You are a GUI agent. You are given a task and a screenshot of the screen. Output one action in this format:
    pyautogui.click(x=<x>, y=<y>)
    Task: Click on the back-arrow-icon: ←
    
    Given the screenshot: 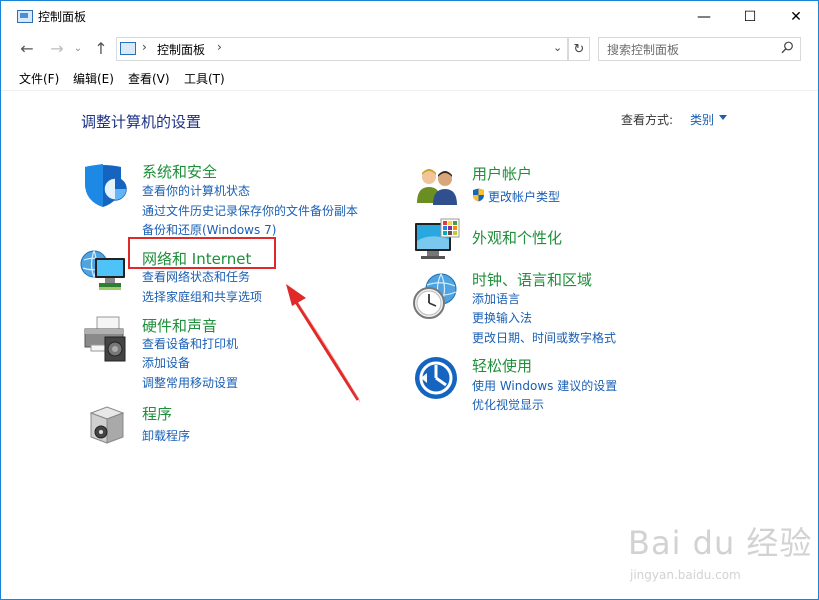 What is the action you would take?
    pyautogui.click(x=27, y=48)
    